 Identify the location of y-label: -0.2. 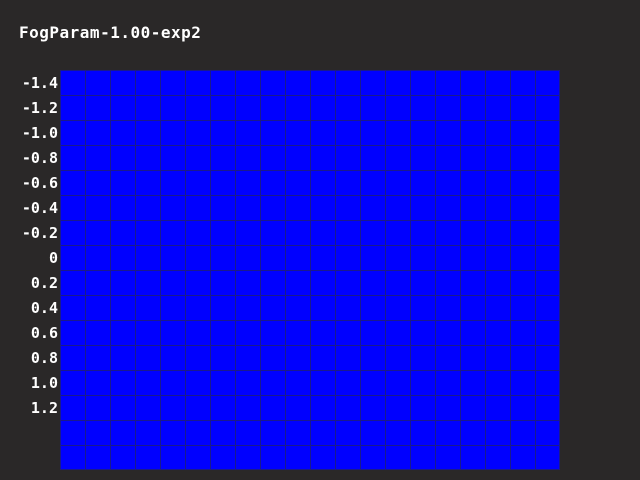
(39, 233).